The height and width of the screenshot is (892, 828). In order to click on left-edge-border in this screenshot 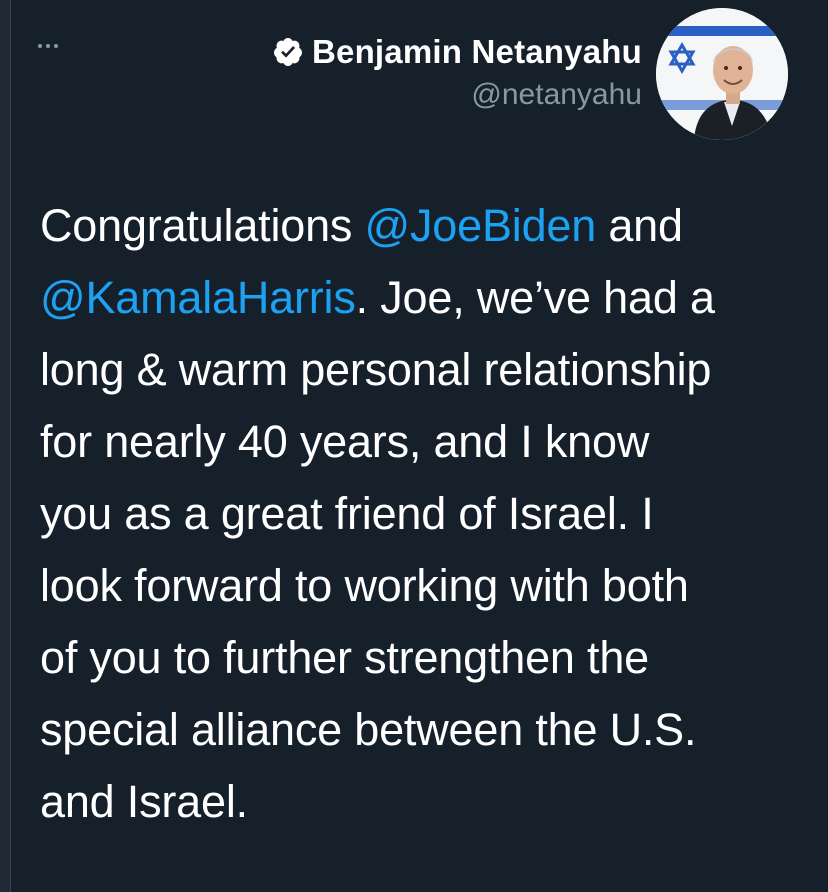, I will do `click(5, 446)`.